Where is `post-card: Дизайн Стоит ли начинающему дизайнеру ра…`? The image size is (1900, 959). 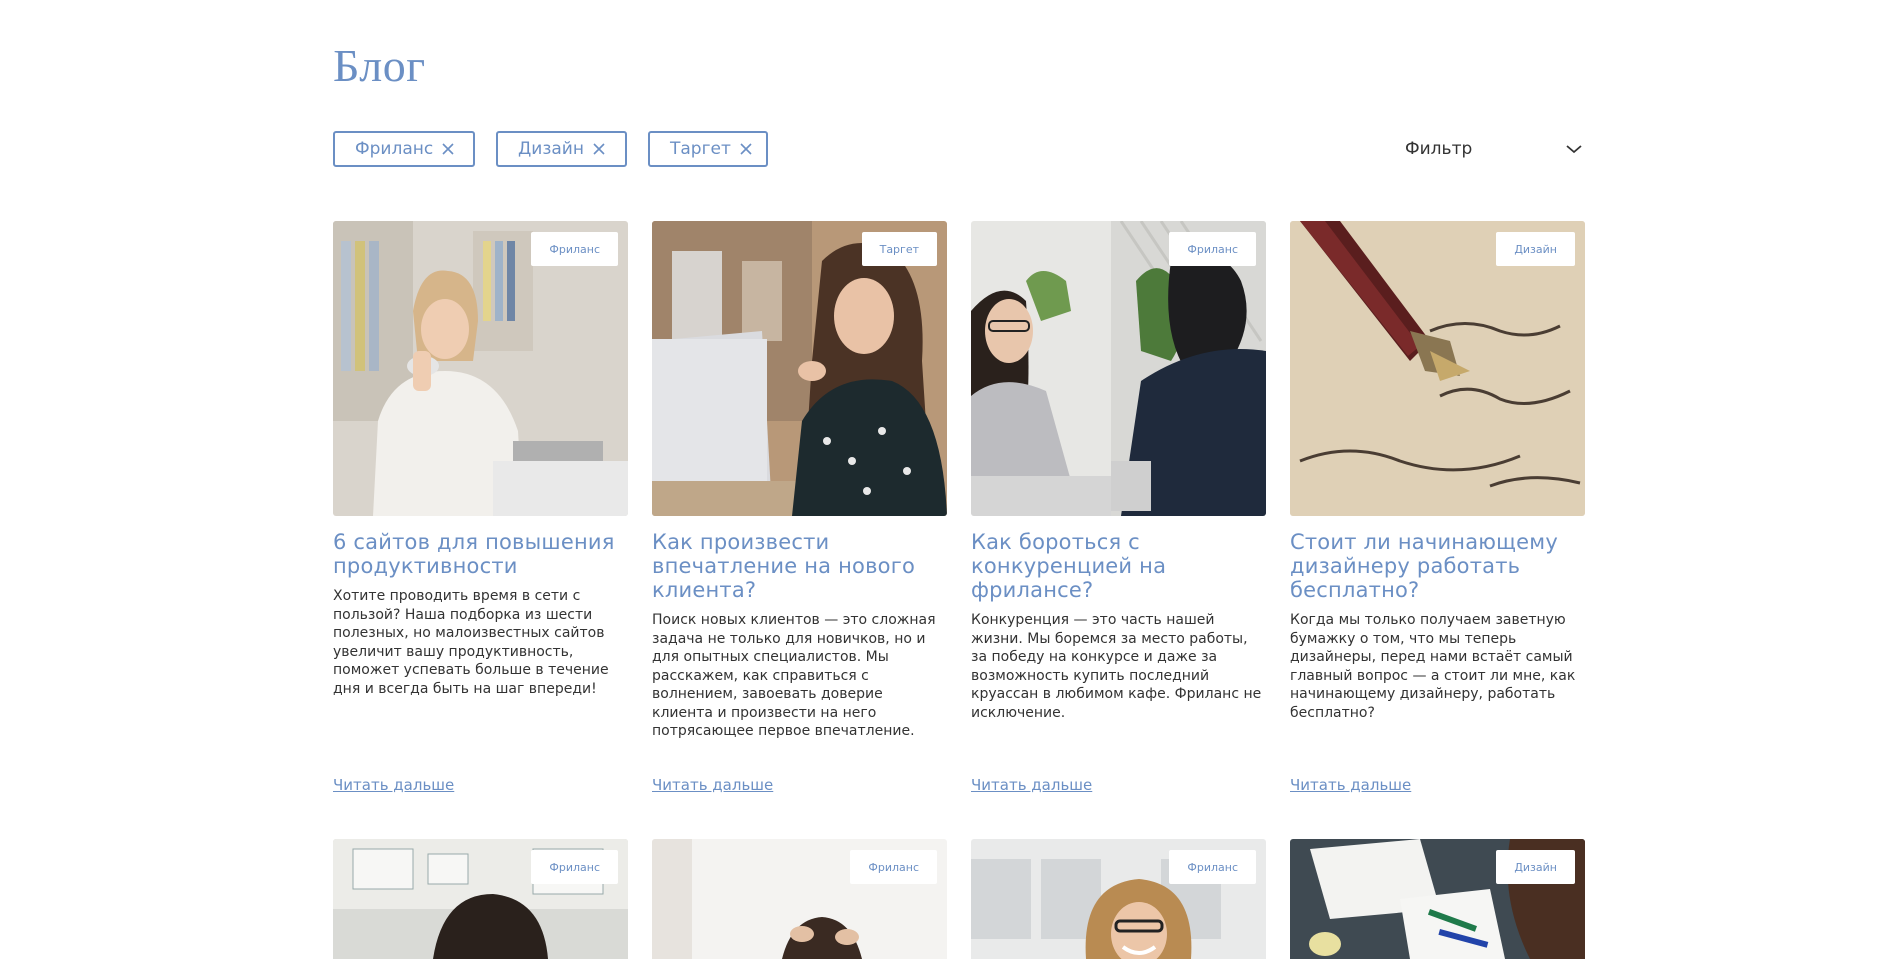
post-card: Дизайн Стоит ли начинающему дизайнеру ра… is located at coordinates (1437, 507).